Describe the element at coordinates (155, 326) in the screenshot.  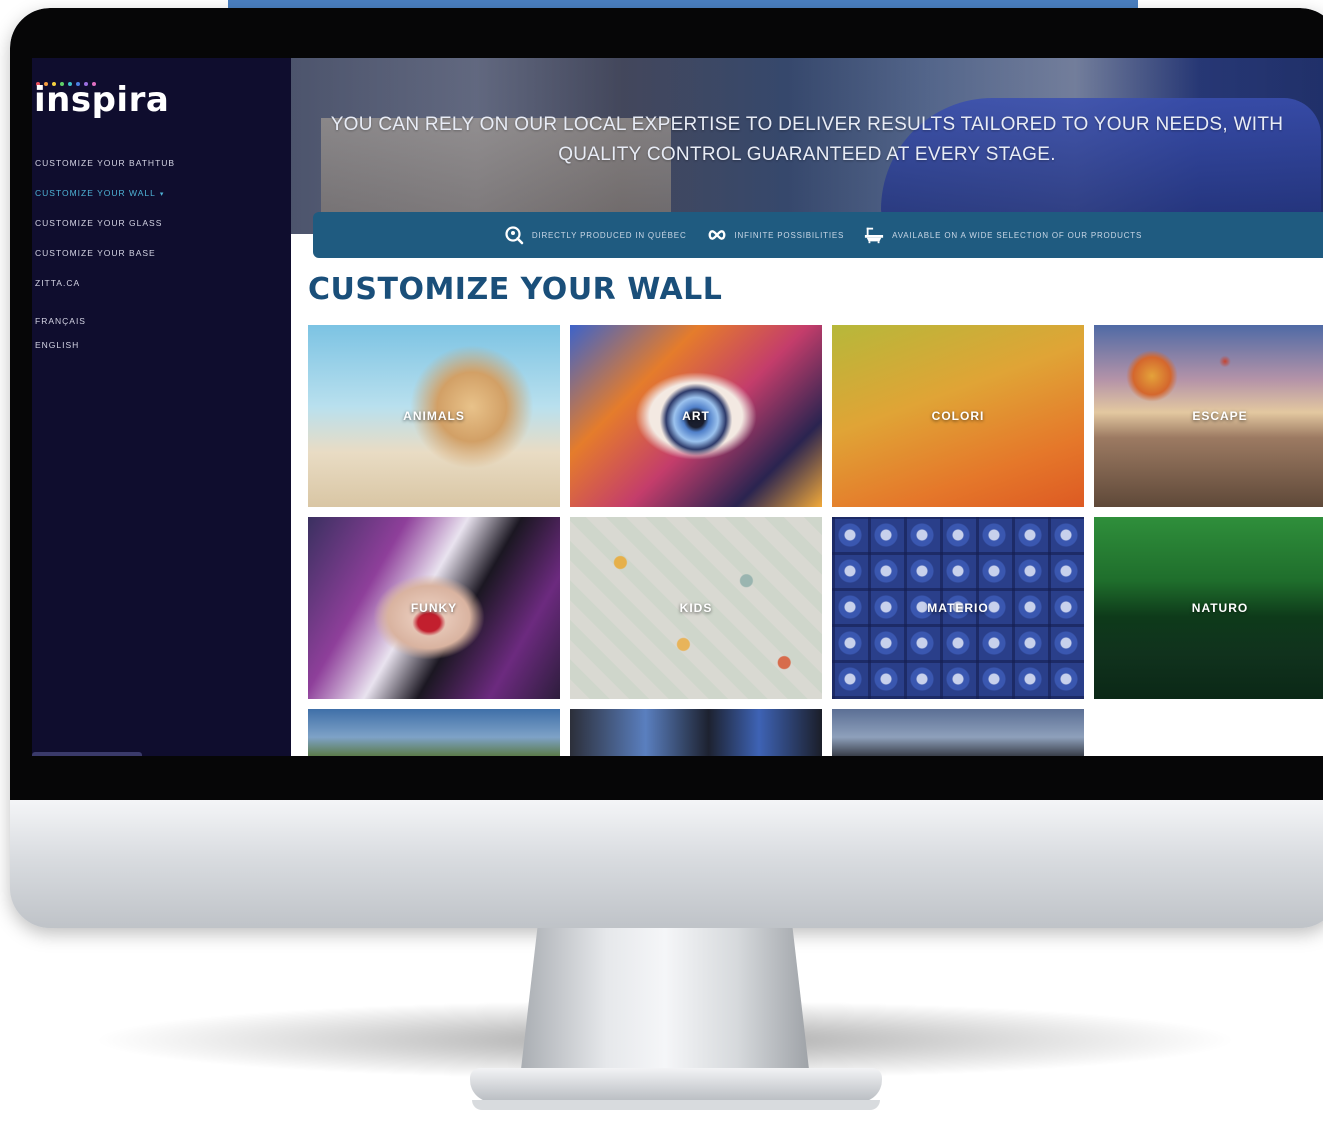
I see `lang-francais: FRANÇAIS` at that location.